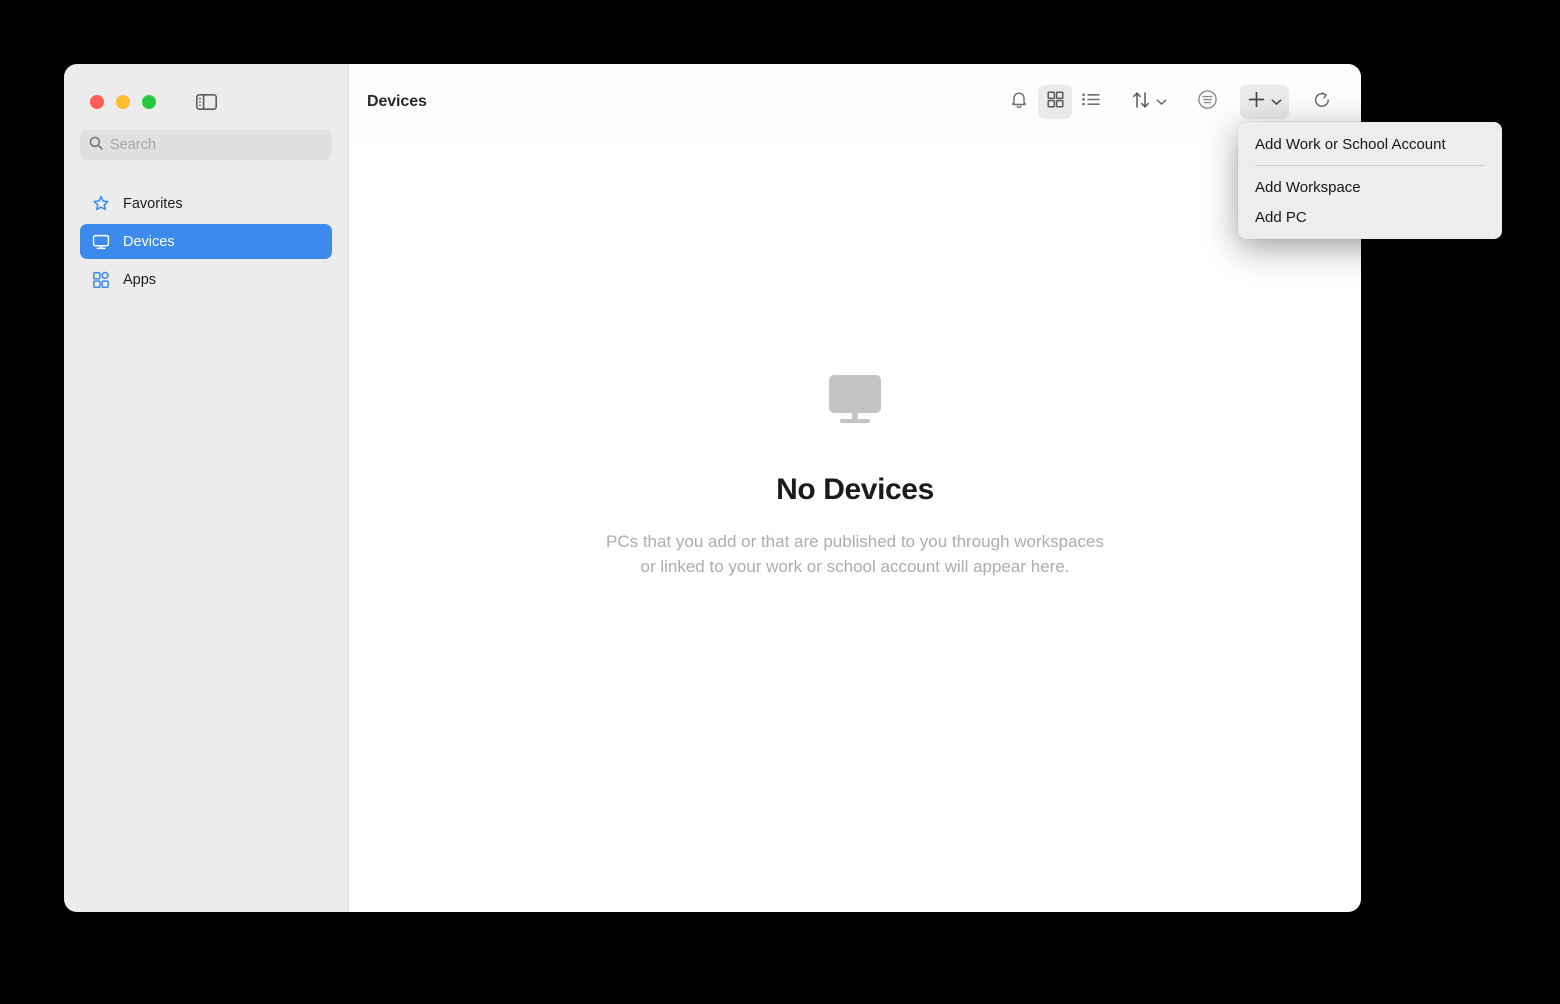  What do you see at coordinates (1370, 187) in the screenshot?
I see `menu-item-add-workspace: Add Workspace` at bounding box center [1370, 187].